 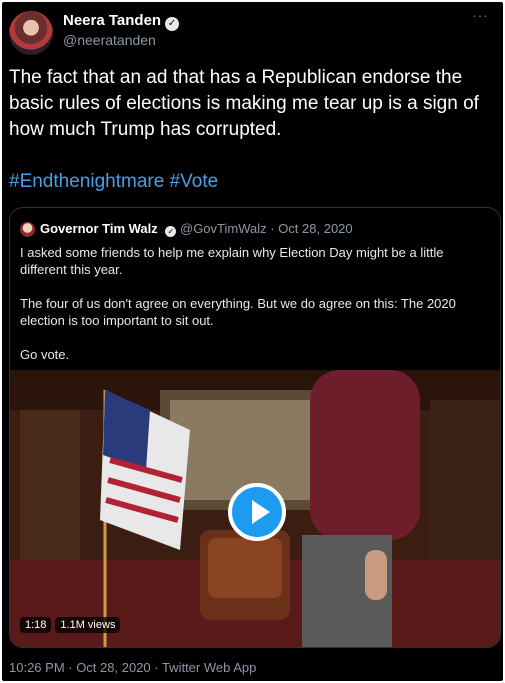 I want to click on video-info: 1:18 1.1M views, so click(x=70, y=625).